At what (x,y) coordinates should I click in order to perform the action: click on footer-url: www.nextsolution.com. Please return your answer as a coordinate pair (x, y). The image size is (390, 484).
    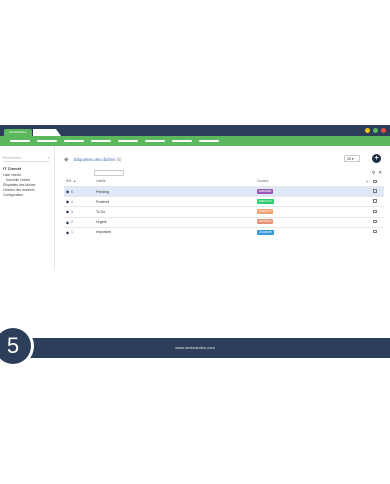
    Looking at the image, I should click on (195, 347).